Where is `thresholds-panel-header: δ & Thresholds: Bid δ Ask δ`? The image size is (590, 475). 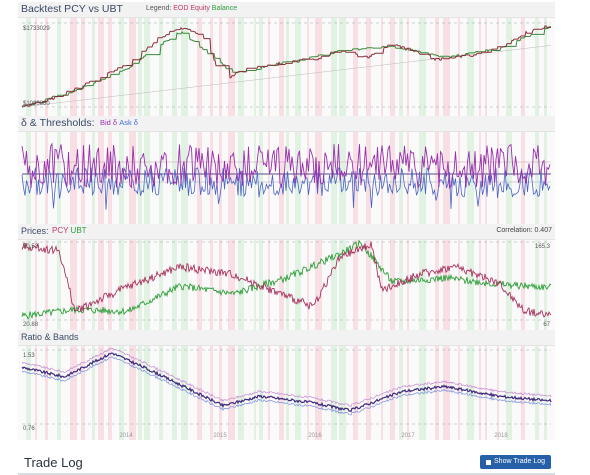
thresholds-panel-header: δ & Thresholds: Bid δ Ask δ is located at coordinates (286, 124).